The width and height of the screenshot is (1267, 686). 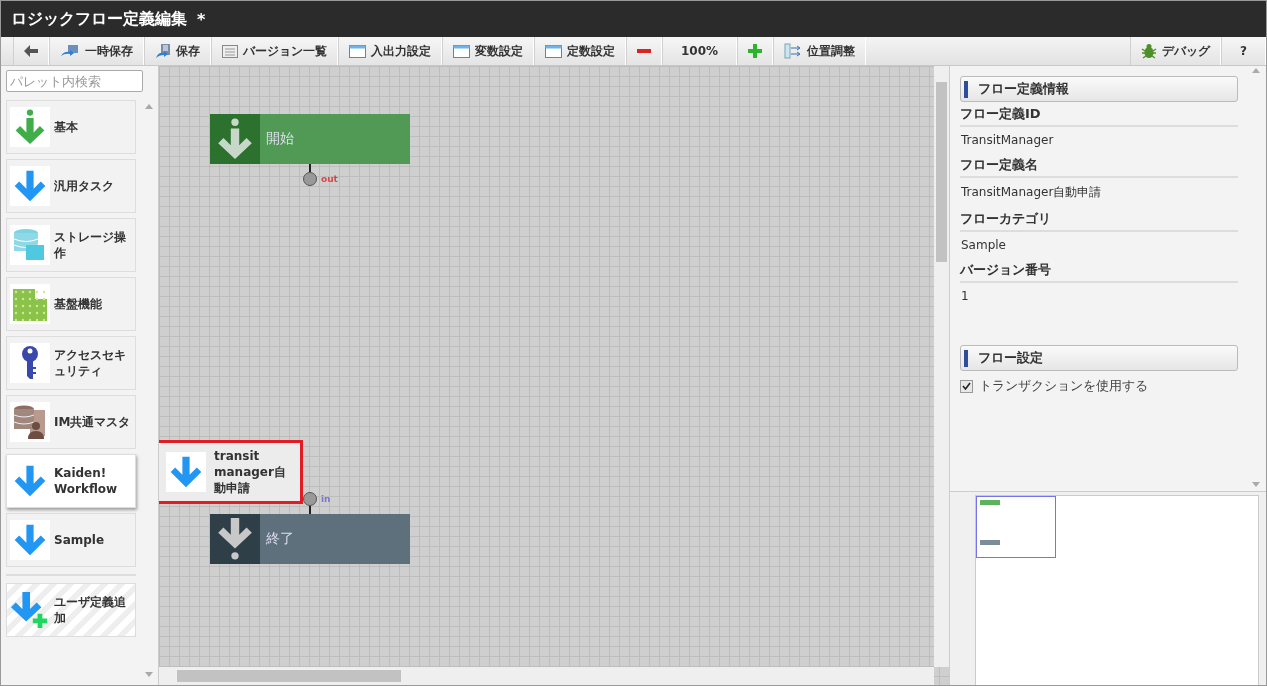 I want to click on add-palette-item: ユーザ定義追加, so click(x=71, y=610).